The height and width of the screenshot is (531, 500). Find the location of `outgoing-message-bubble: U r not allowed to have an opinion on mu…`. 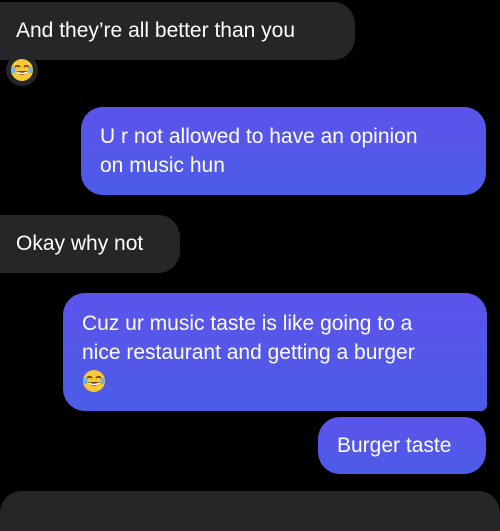

outgoing-message-bubble: U r not allowed to have an opinion on mu… is located at coordinates (283, 151).